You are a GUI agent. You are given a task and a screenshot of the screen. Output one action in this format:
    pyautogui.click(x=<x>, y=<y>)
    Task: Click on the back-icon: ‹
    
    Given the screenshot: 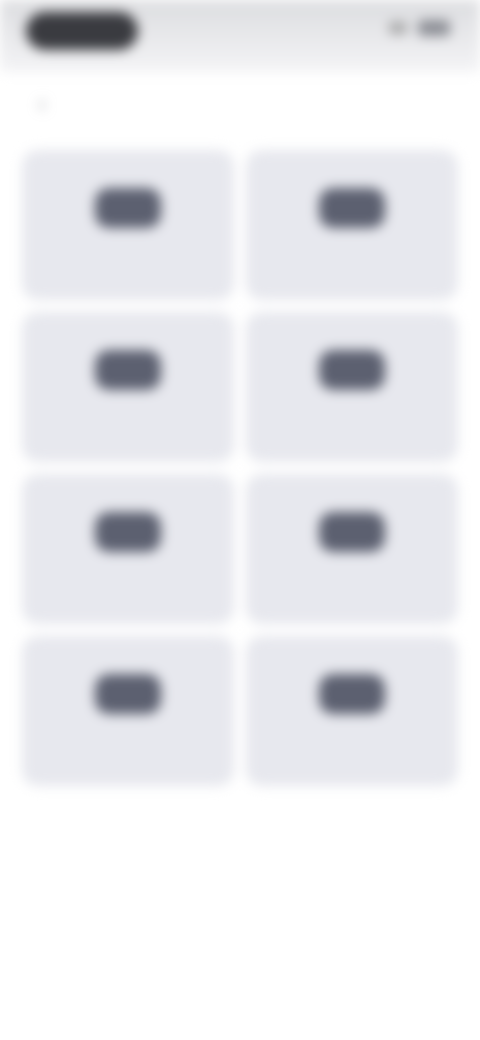 What is the action you would take?
    pyautogui.click(x=42, y=103)
    